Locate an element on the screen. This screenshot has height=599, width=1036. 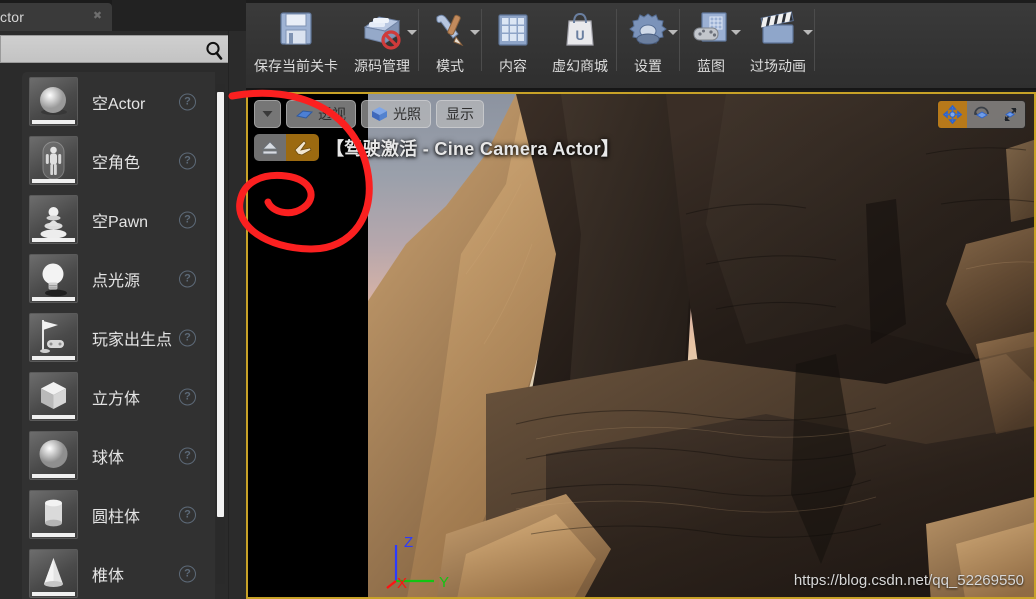
toolbar-item-label: 模式 is located at coordinates (450, 66).